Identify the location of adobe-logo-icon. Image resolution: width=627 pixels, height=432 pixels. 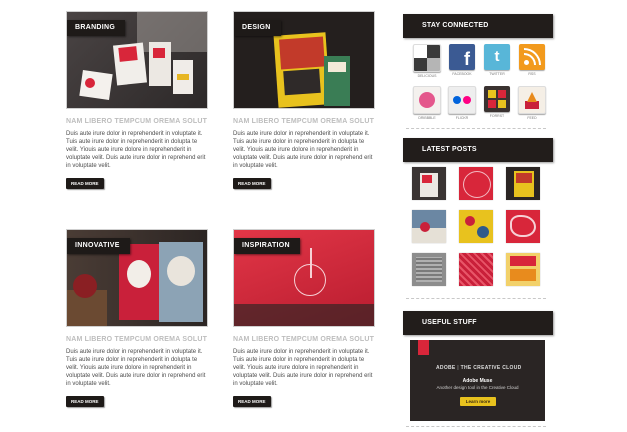
(423, 347).